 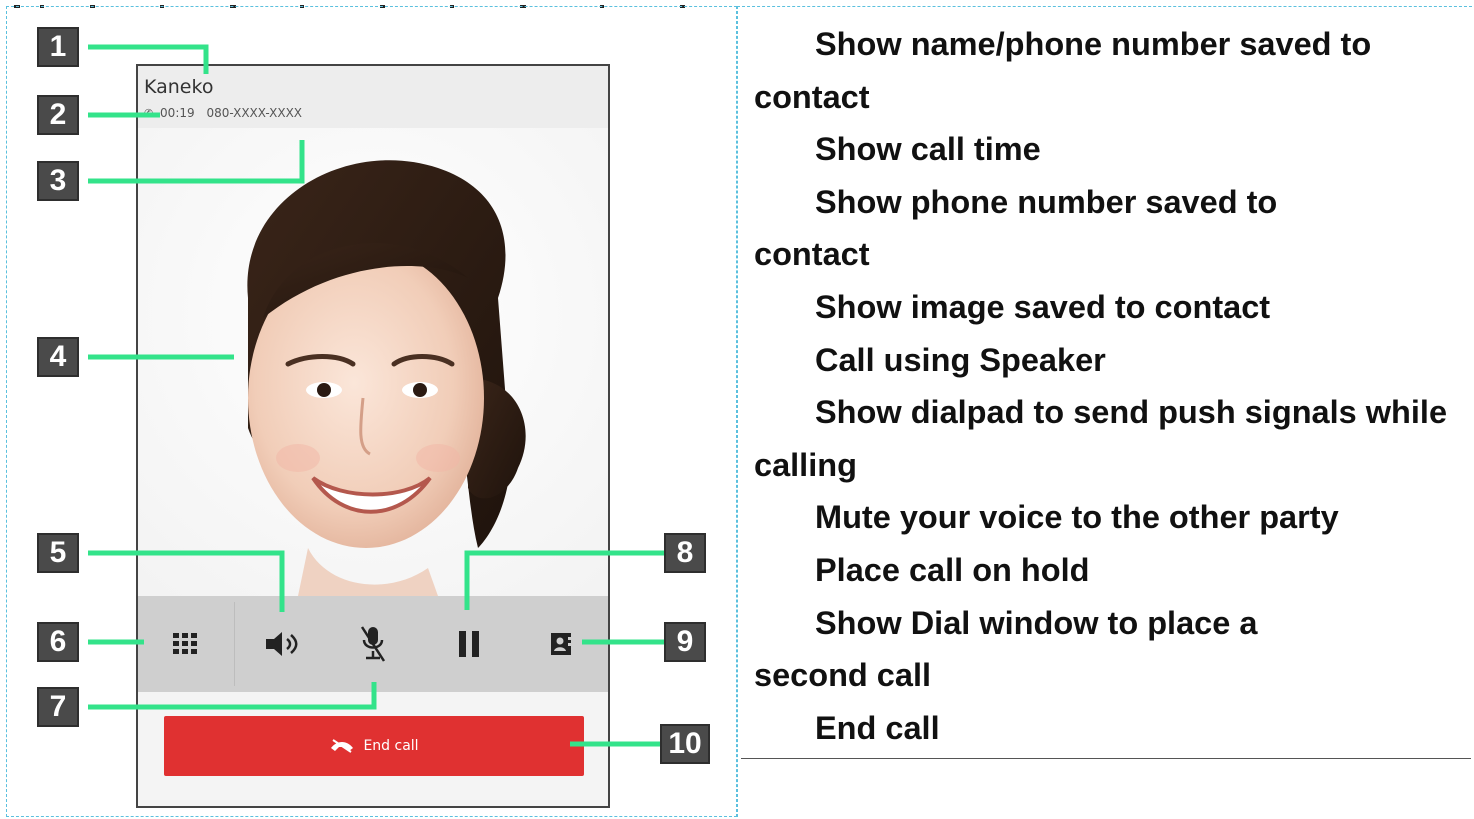 I want to click on end-call-label: End call, so click(x=391, y=746).